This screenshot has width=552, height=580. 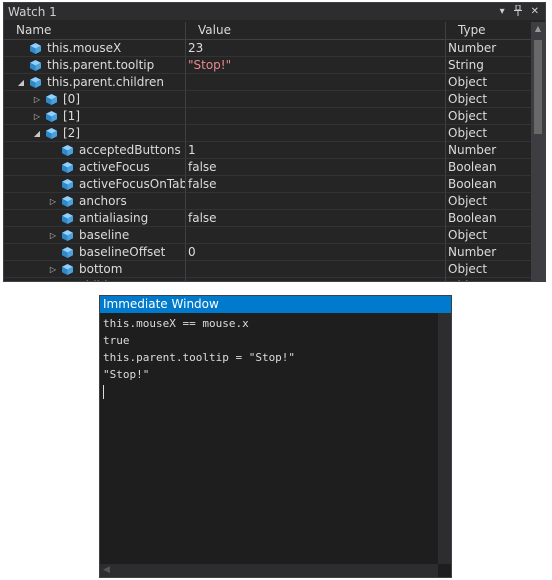 I want to click on watch-row: baselineOffset 0 Number, so click(x=267, y=252).